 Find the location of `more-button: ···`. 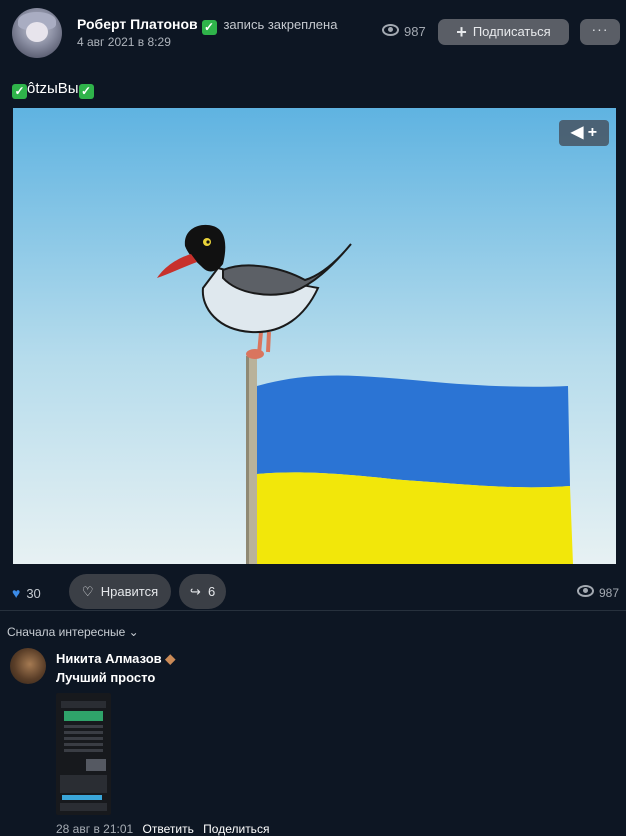

more-button: ··· is located at coordinates (600, 32).